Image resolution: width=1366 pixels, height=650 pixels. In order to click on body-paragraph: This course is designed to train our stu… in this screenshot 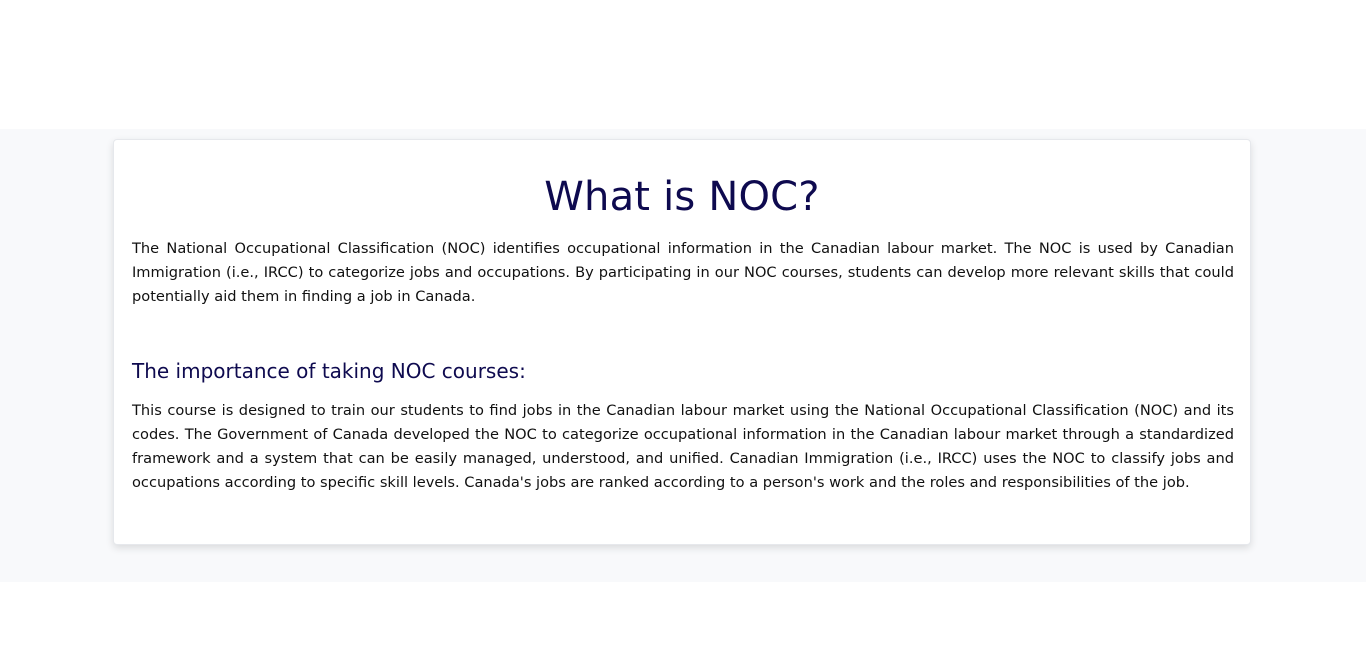, I will do `click(683, 446)`.